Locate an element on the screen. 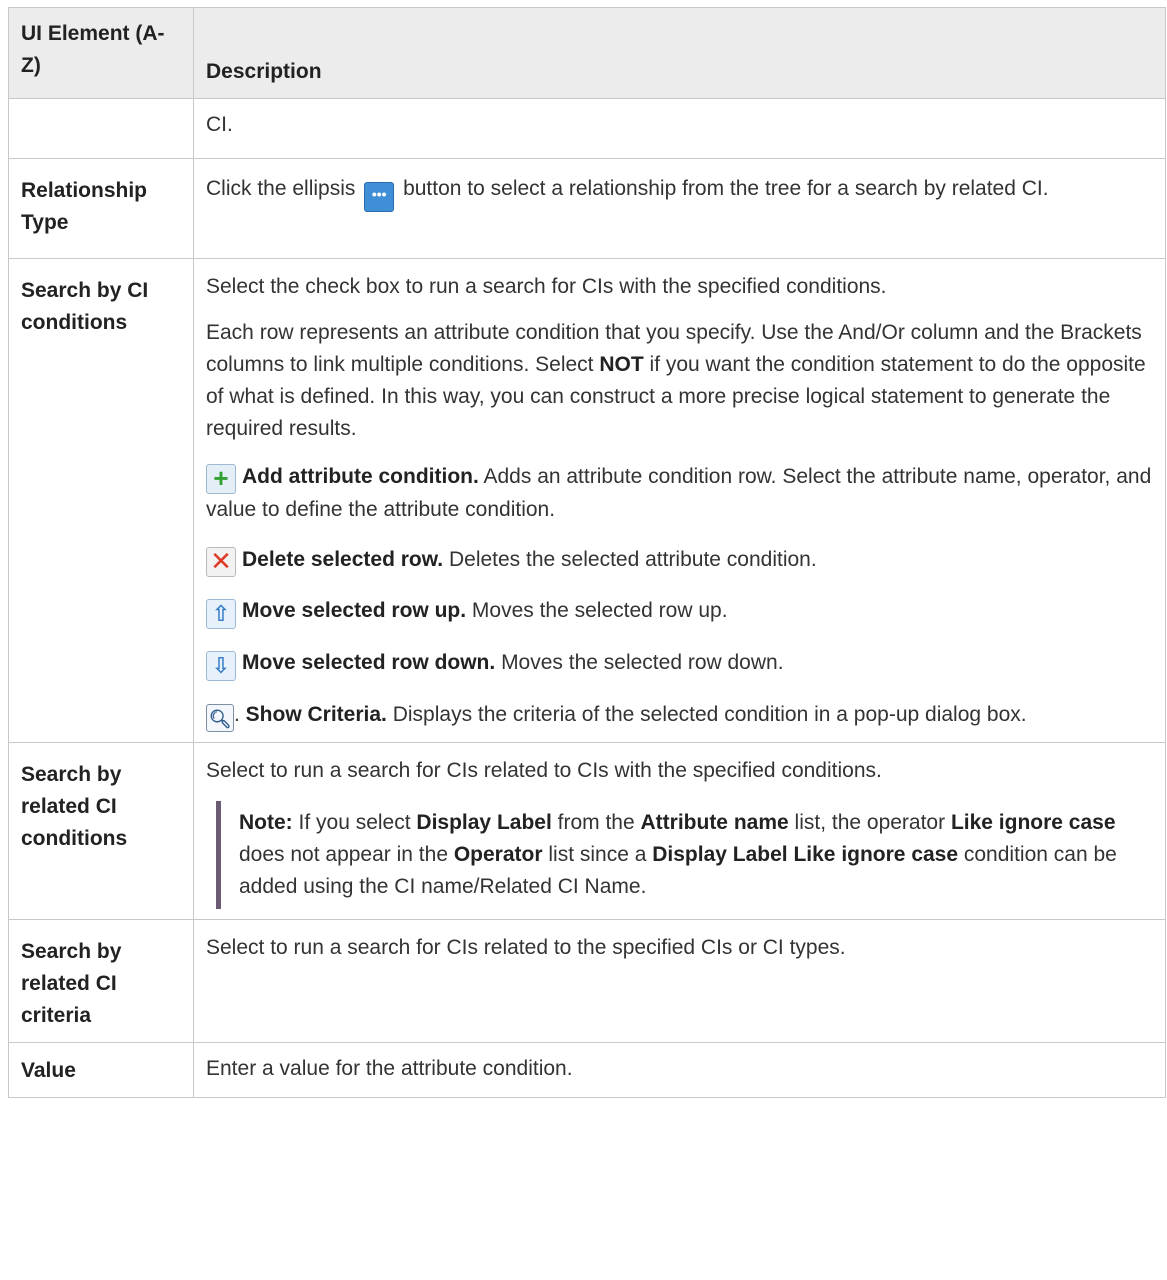 Image resolution: width=1167 pixels, height=1280 pixels. ellipsis-icon: ••• is located at coordinates (379, 197).